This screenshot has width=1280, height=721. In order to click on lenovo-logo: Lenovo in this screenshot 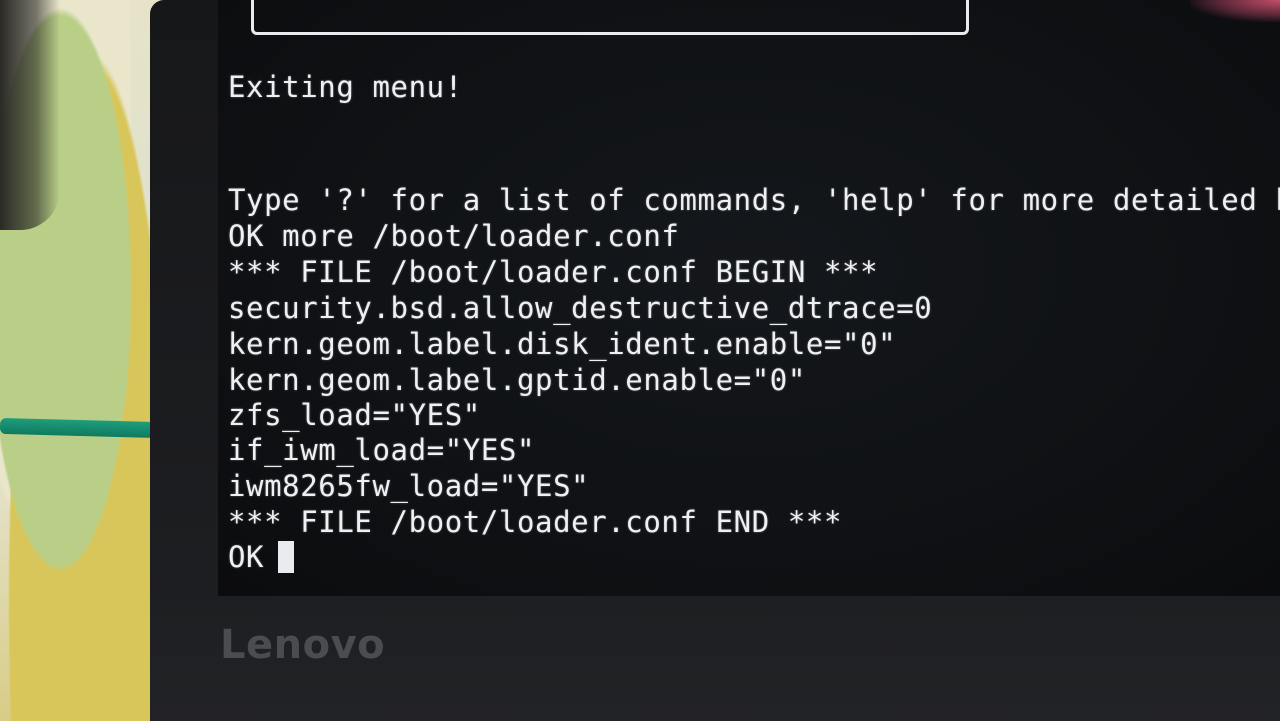, I will do `click(303, 645)`.